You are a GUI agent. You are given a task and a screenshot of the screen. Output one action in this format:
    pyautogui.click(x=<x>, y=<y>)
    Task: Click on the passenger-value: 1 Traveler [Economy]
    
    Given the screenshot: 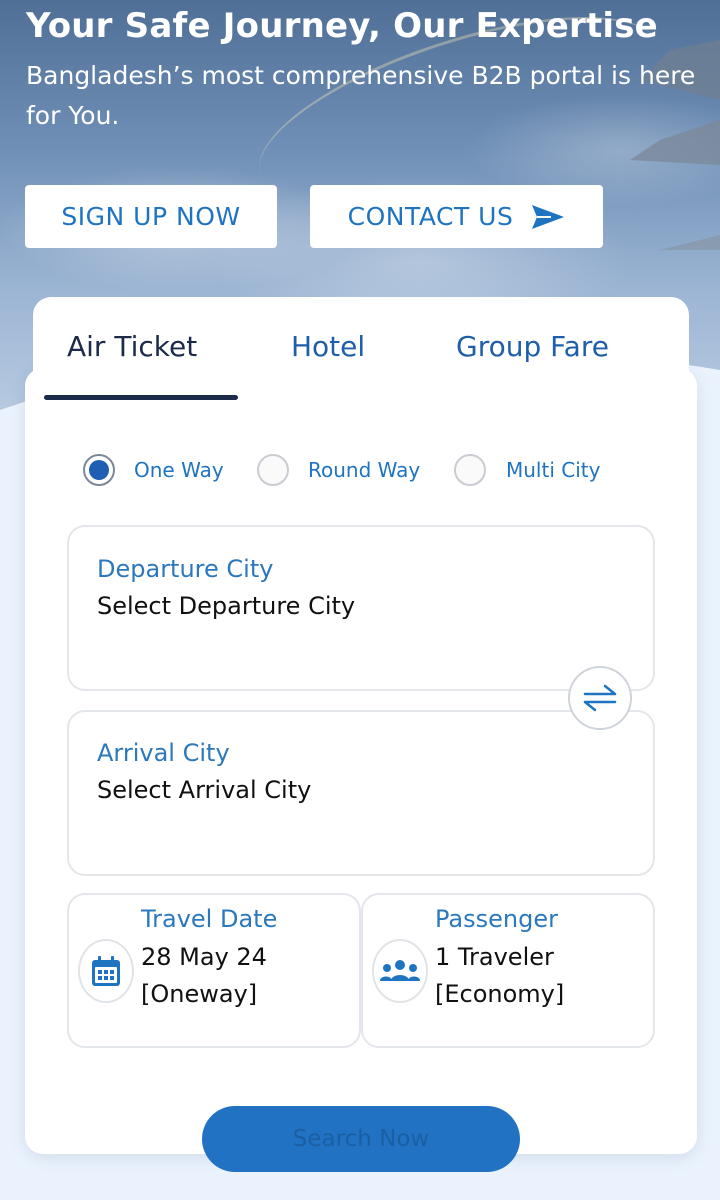 What is the action you would take?
    pyautogui.click(x=499, y=976)
    